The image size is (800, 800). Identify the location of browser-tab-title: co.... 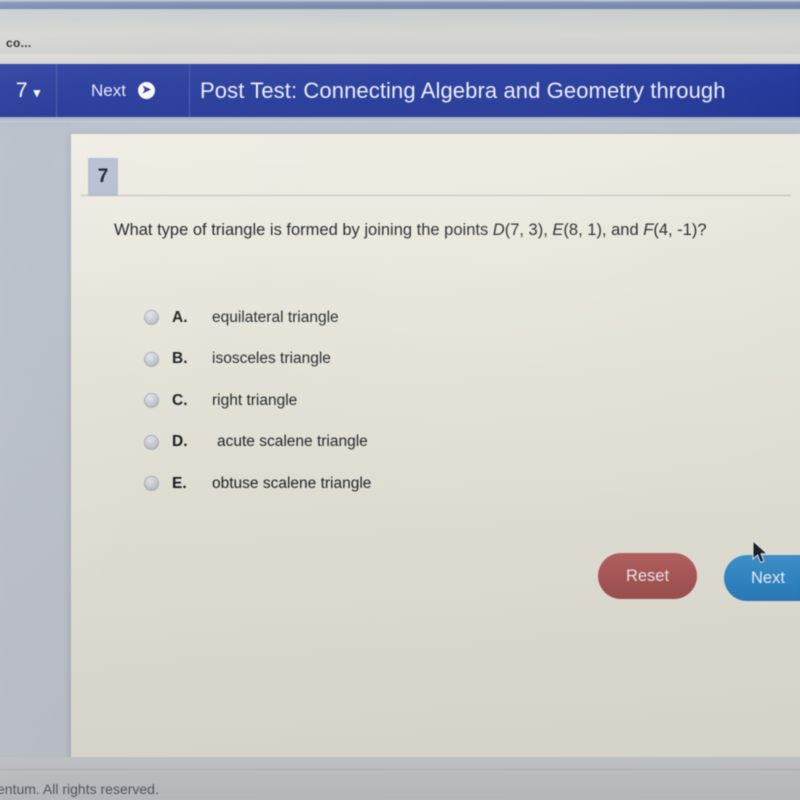
(19, 43).